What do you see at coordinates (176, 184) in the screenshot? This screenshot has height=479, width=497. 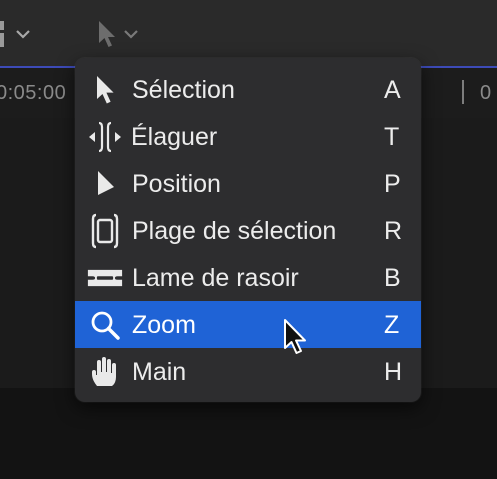 I see `menu-item-label: Position` at bounding box center [176, 184].